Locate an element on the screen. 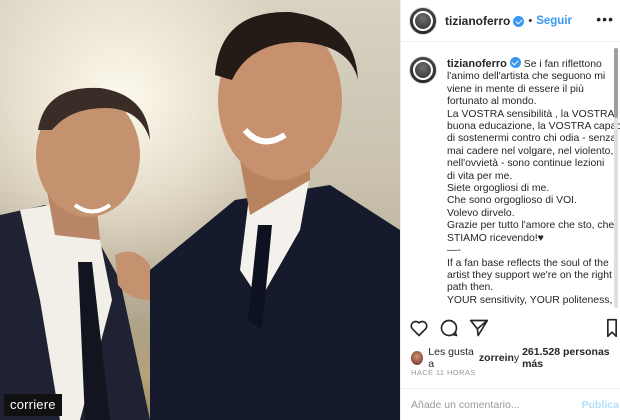  caption-line: If a fan base reflects the soul of the is located at coordinates (528, 263).